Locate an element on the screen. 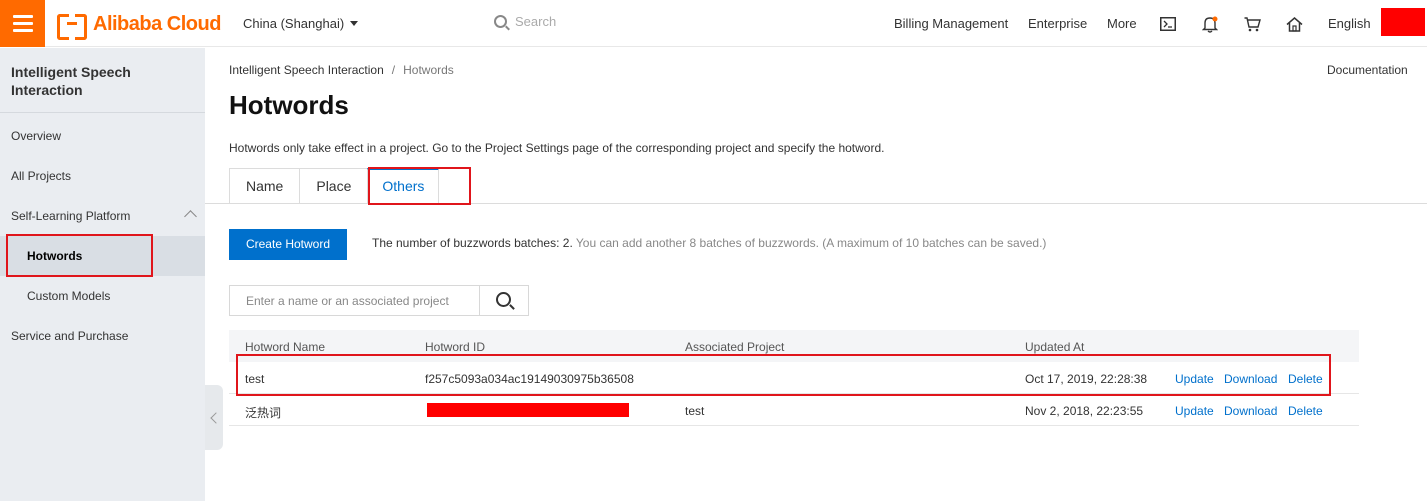 The height and width of the screenshot is (501, 1427). cart-icon is located at coordinates (1252, 24).